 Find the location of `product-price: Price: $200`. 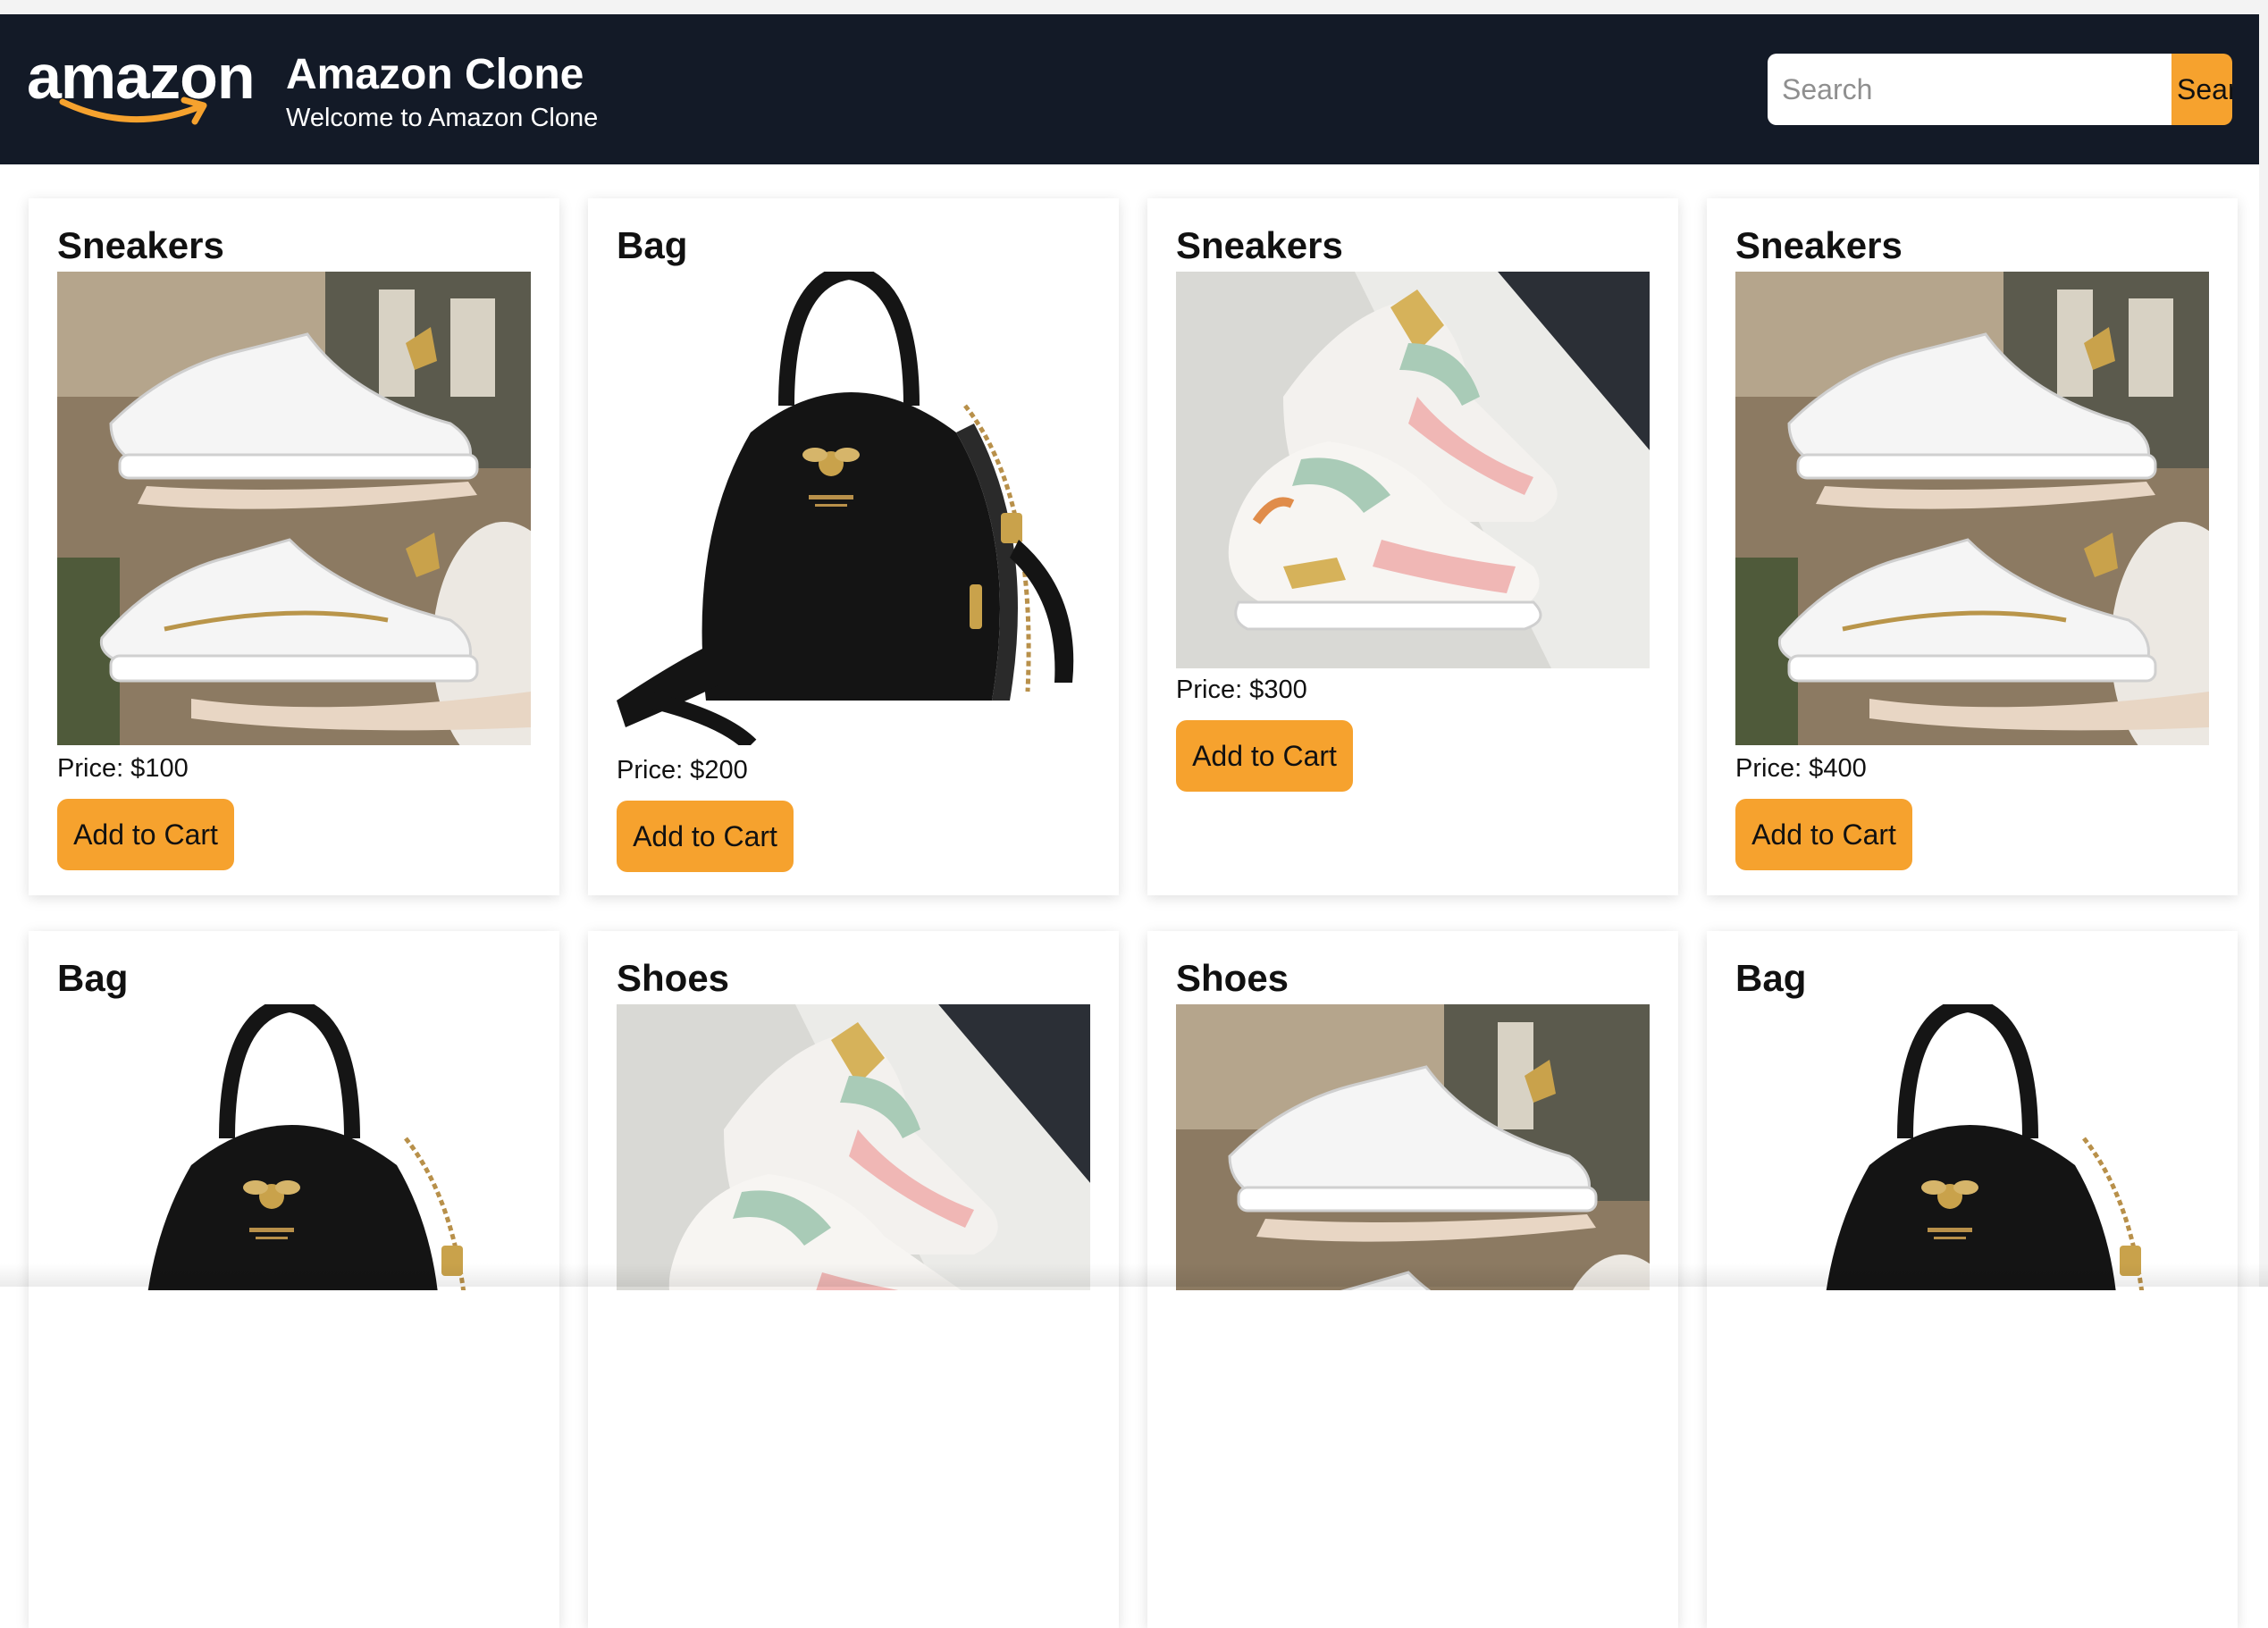

product-price: Price: $200 is located at coordinates (682, 770).